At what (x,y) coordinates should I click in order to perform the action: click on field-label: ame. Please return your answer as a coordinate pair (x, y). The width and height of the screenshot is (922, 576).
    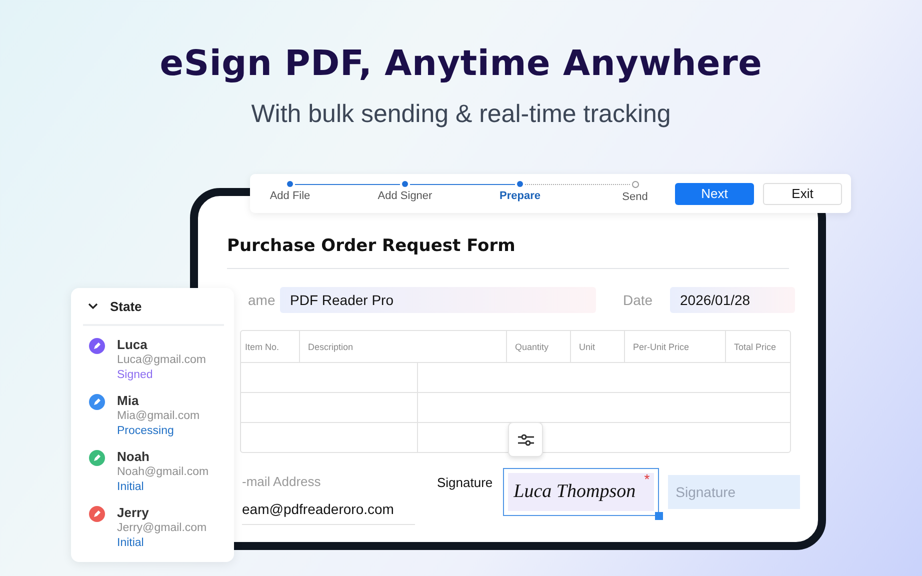
    Looking at the image, I should click on (262, 300).